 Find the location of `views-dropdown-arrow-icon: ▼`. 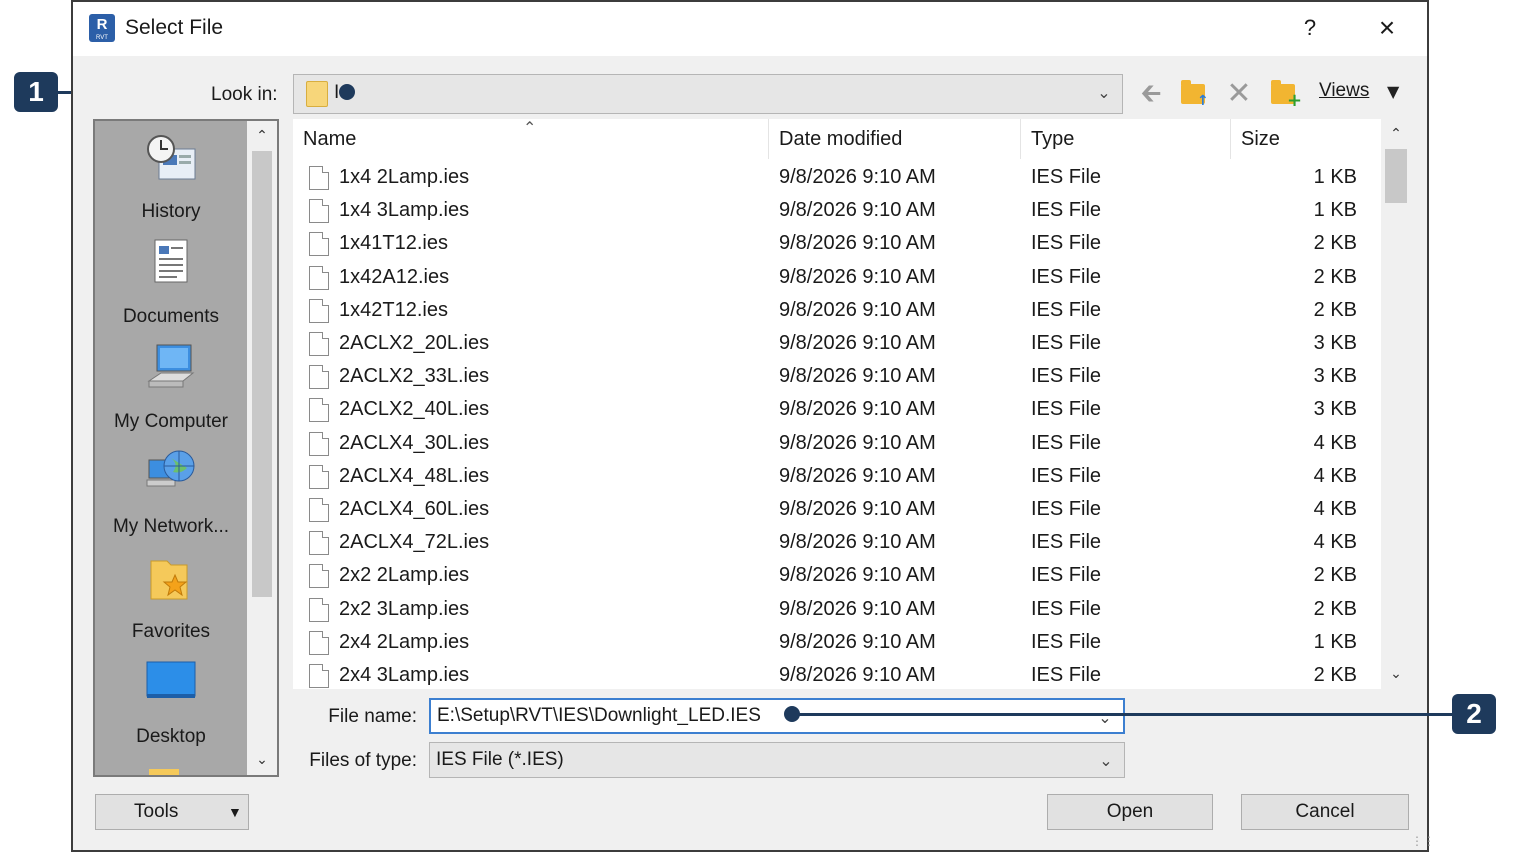

views-dropdown-arrow-icon: ▼ is located at coordinates (1393, 91).